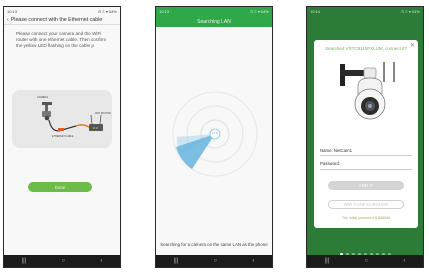 Image resolution: width=429 pixels, height=273 pixels. What do you see at coordinates (72, 117) in the screenshot?
I see `camera-router-diagram-icon` at bounding box center [72, 117].